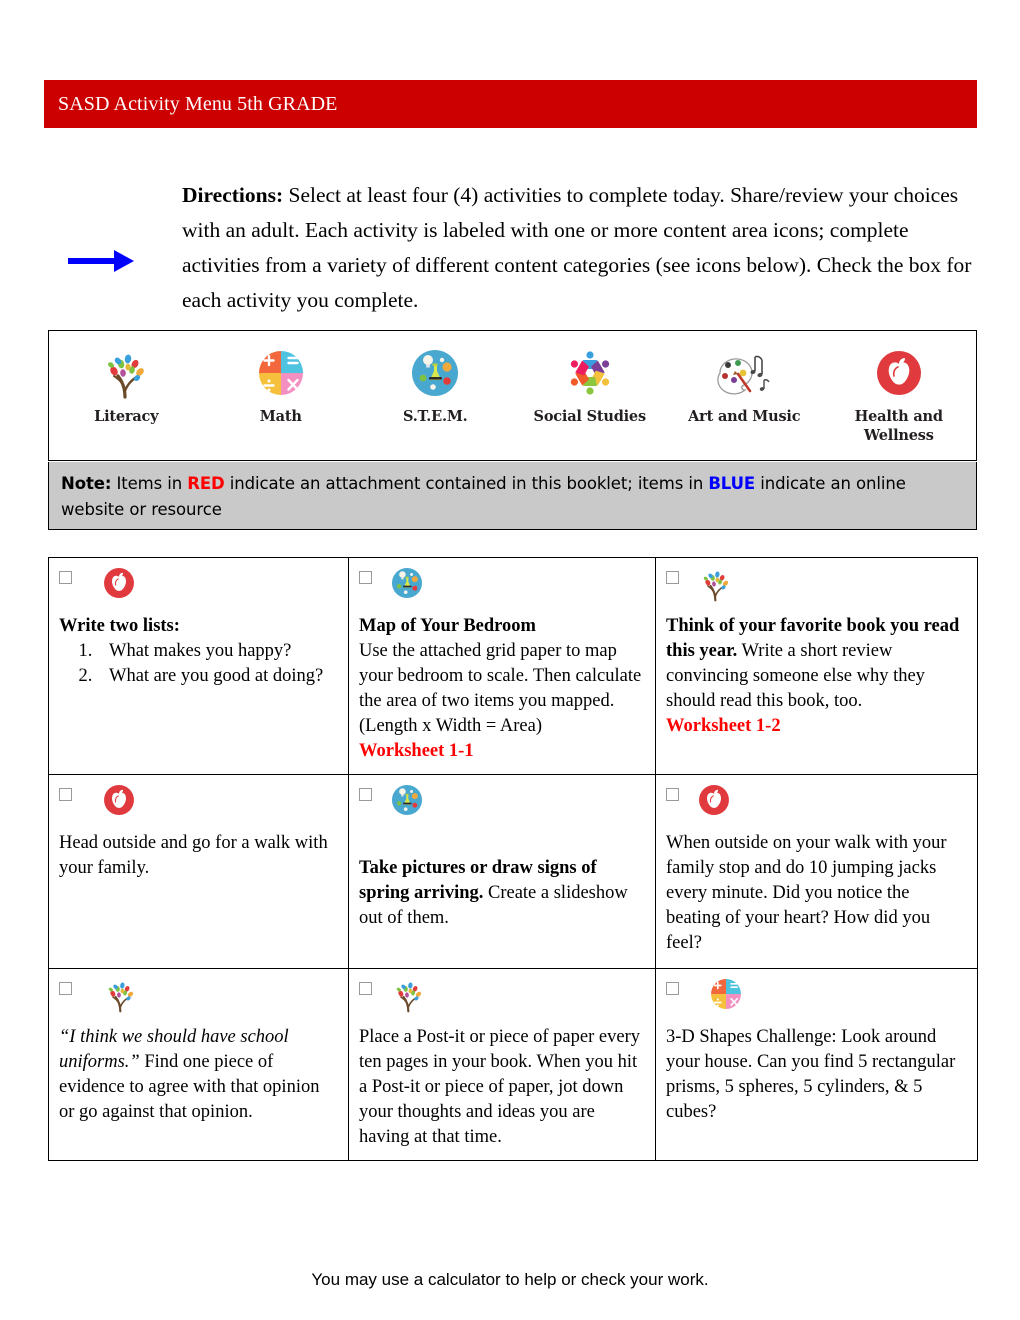 This screenshot has height=1320, width=1020. I want to click on note-label: Note:, so click(86, 483).